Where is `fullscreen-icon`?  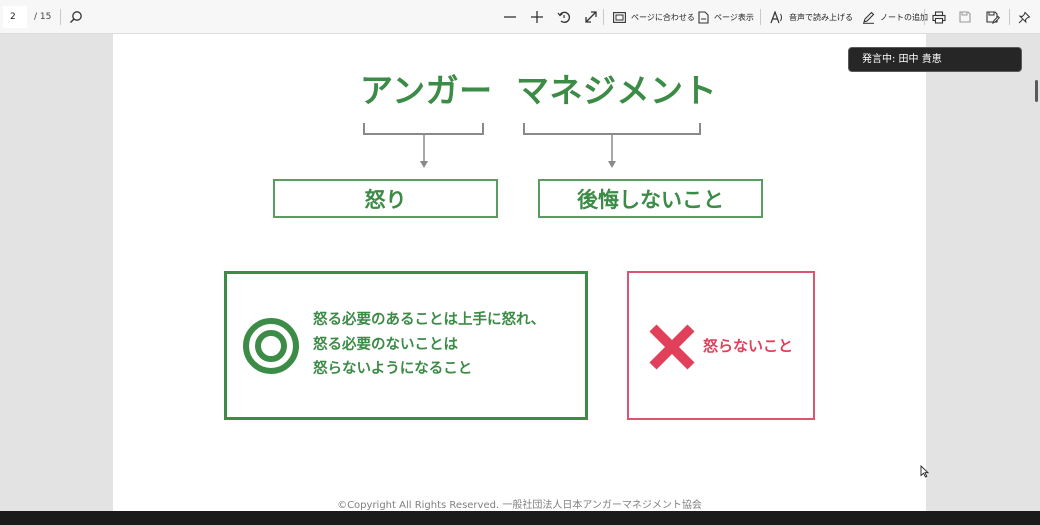
fullscreen-icon is located at coordinates (591, 17).